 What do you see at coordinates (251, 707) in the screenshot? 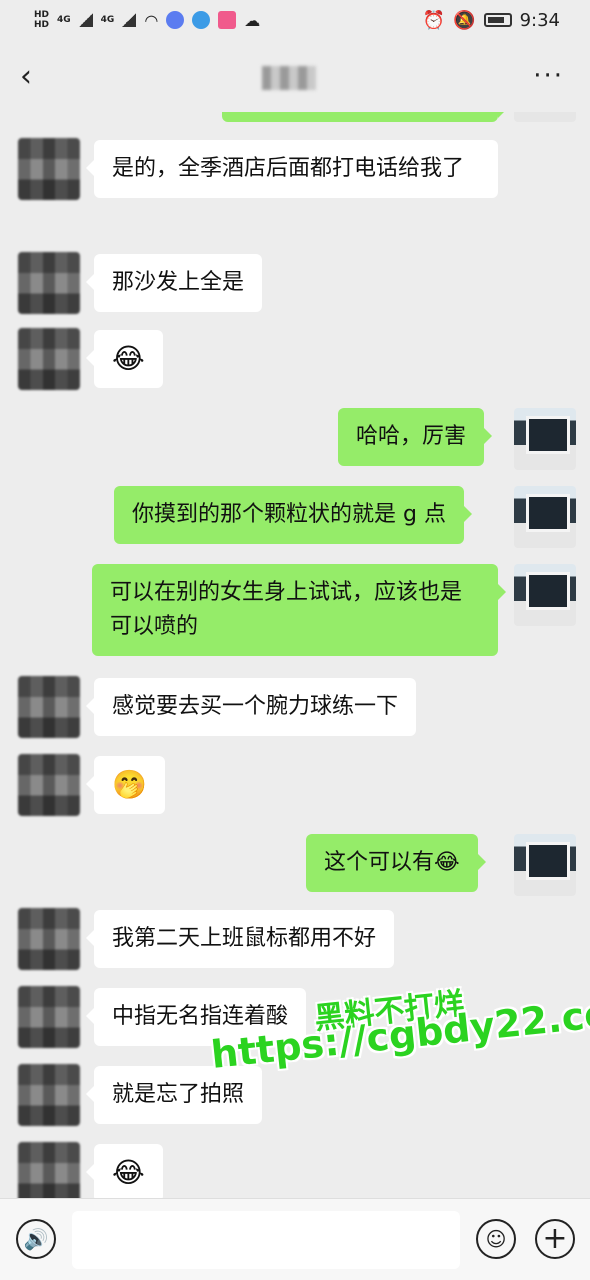
I see `message-bubble-incoming: 感觉要去买一个腕力球练一下` at bounding box center [251, 707].